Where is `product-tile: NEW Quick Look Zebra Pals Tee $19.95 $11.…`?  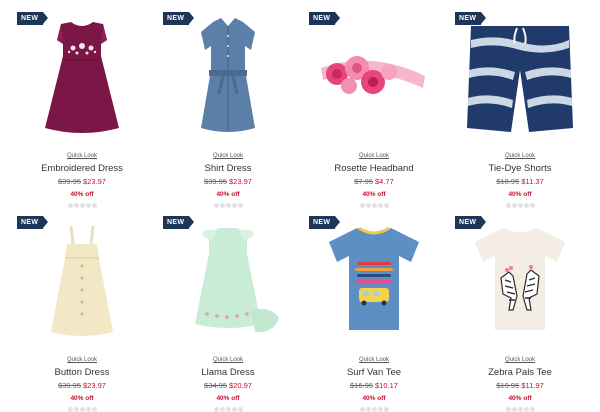 product-tile: NEW Quick Look Zebra Pals Tee $19.95 $11.… is located at coordinates (520, 308).